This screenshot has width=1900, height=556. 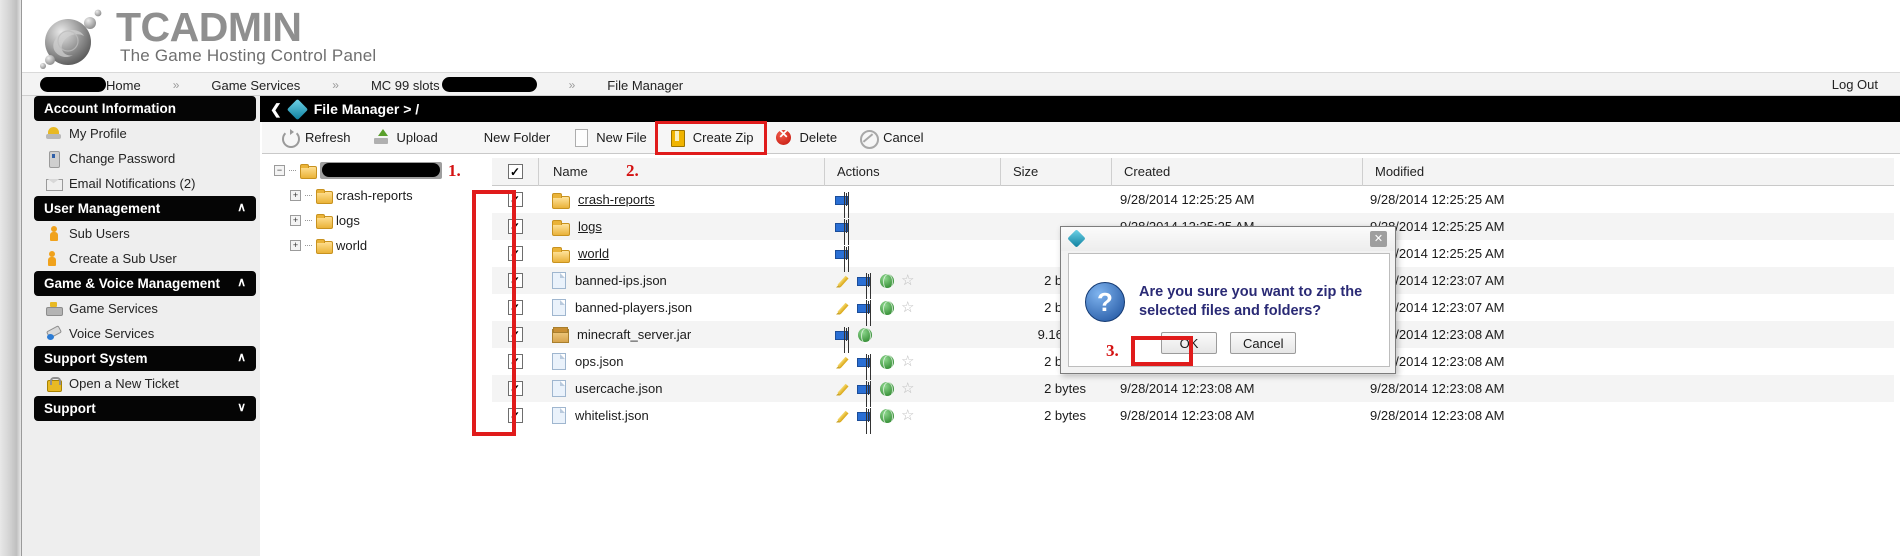 I want to click on tree-node-crash-reports: + crash-reports, so click(x=373, y=195).